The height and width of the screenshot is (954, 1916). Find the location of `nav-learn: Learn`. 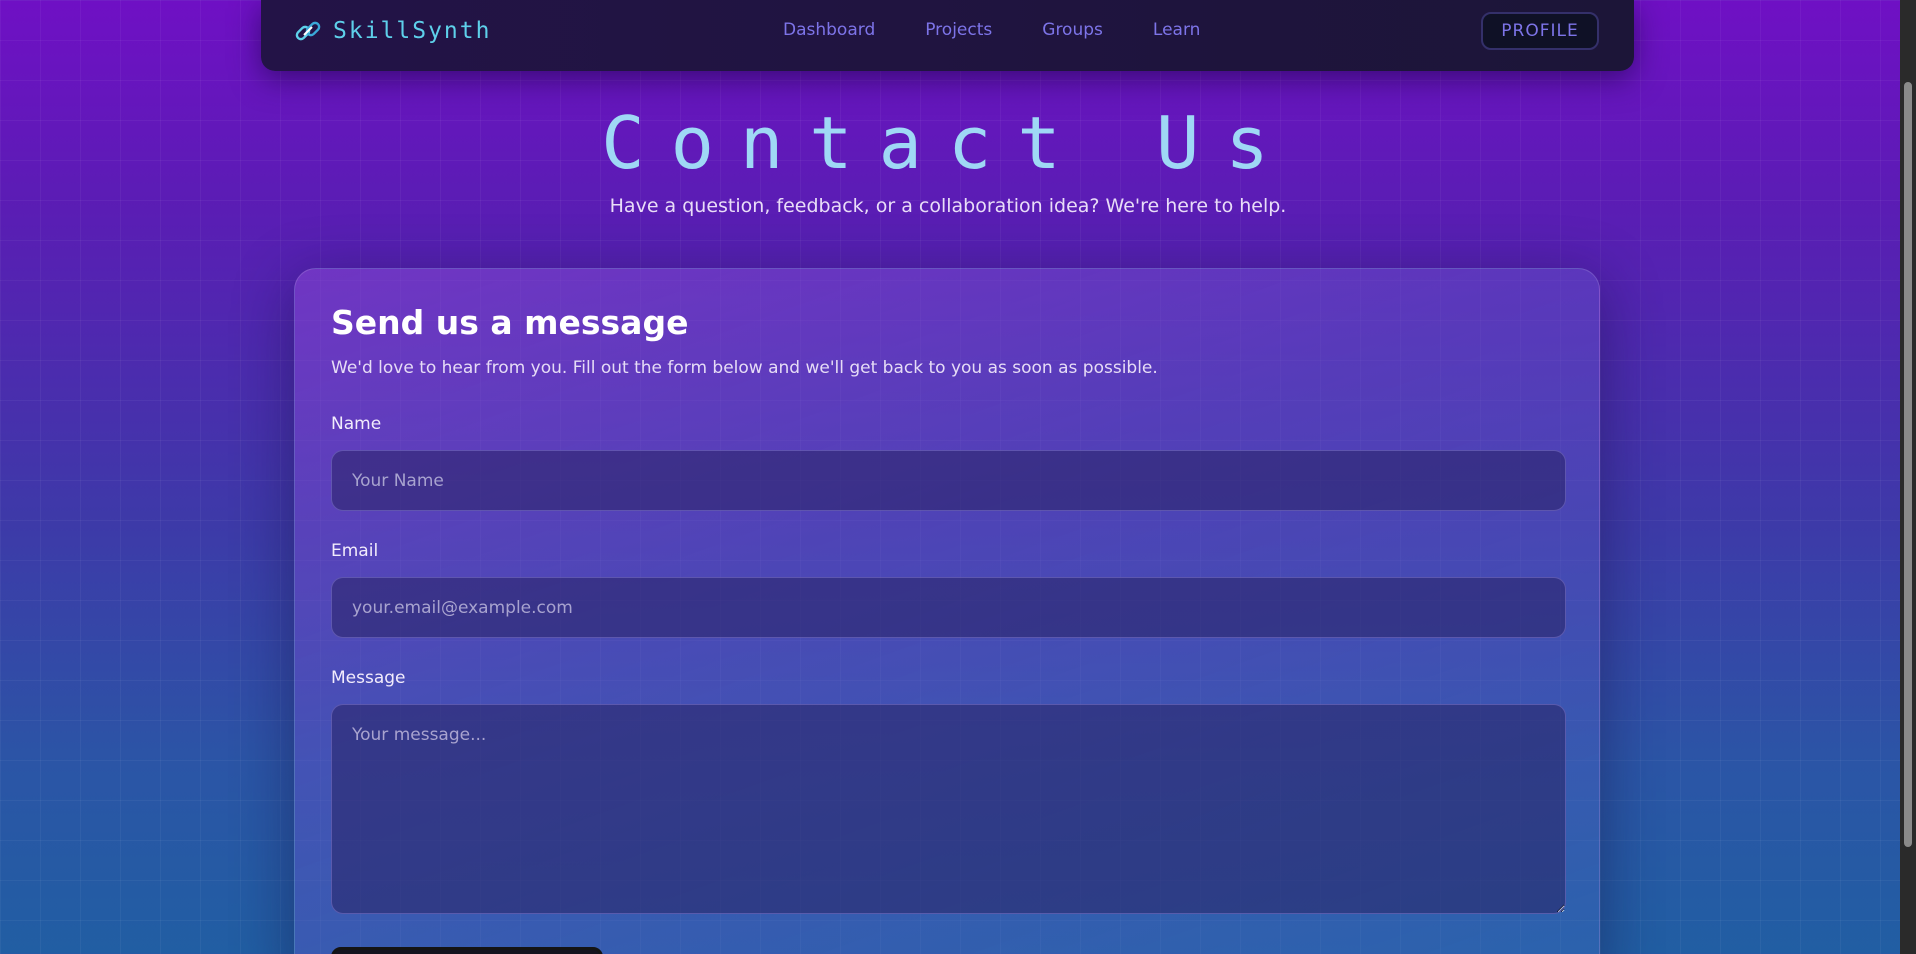

nav-learn: Learn is located at coordinates (1177, 30).